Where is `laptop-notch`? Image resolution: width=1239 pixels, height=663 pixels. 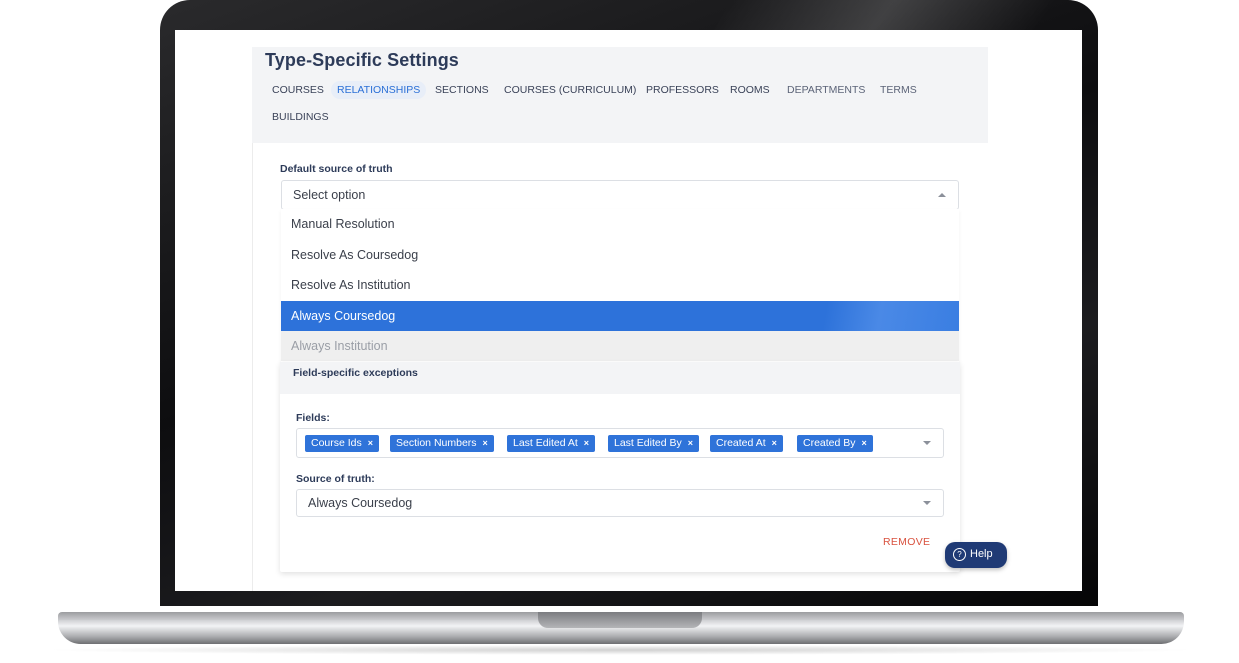 laptop-notch is located at coordinates (620, 620).